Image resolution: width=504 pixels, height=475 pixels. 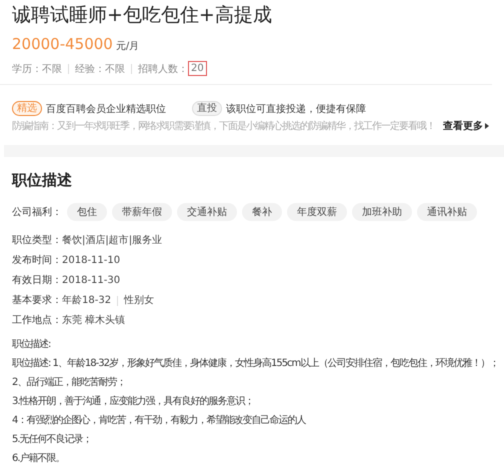 I want to click on requirement-label: 经验：, so click(x=90, y=69).